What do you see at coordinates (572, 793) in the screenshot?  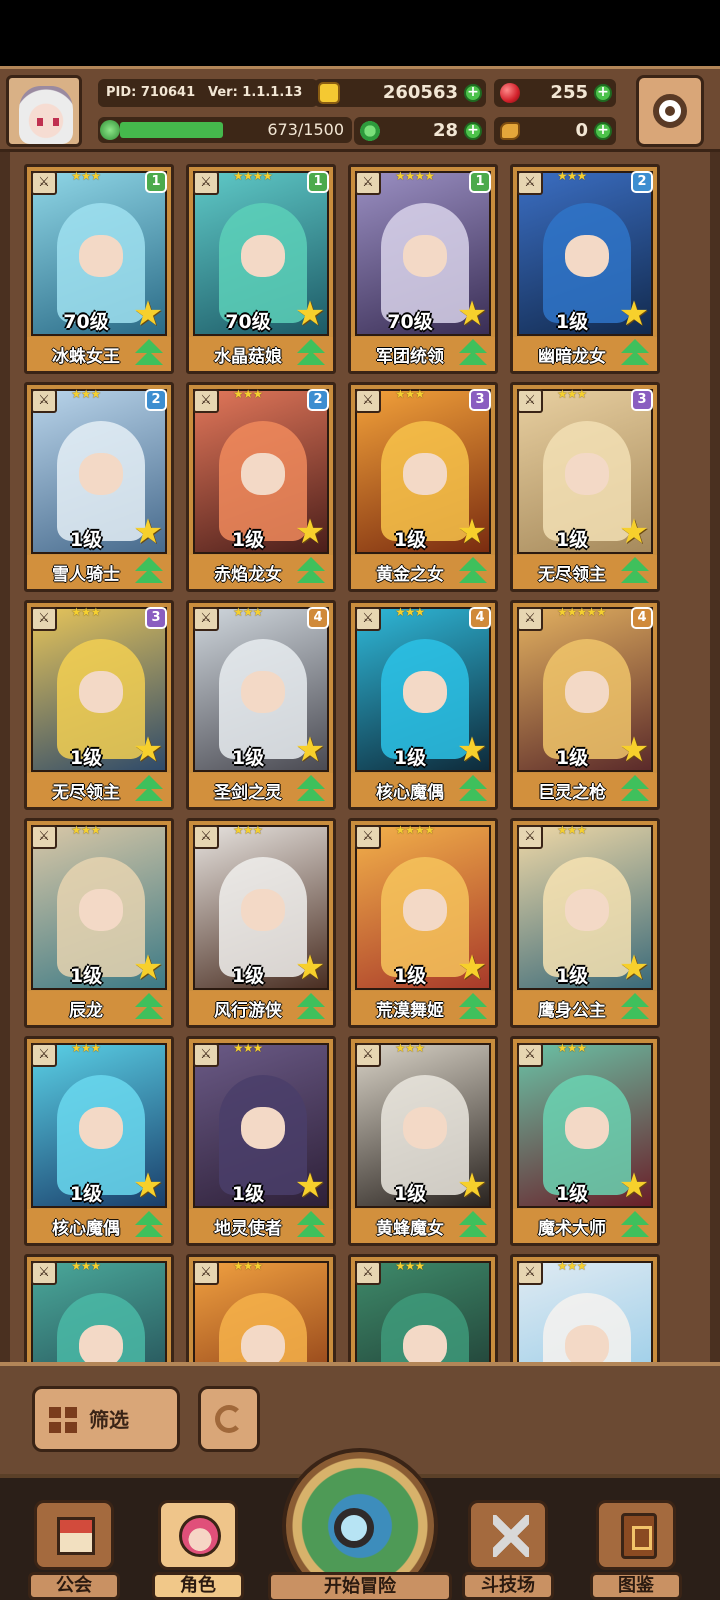 I see `character-name: 巨灵之枪` at bounding box center [572, 793].